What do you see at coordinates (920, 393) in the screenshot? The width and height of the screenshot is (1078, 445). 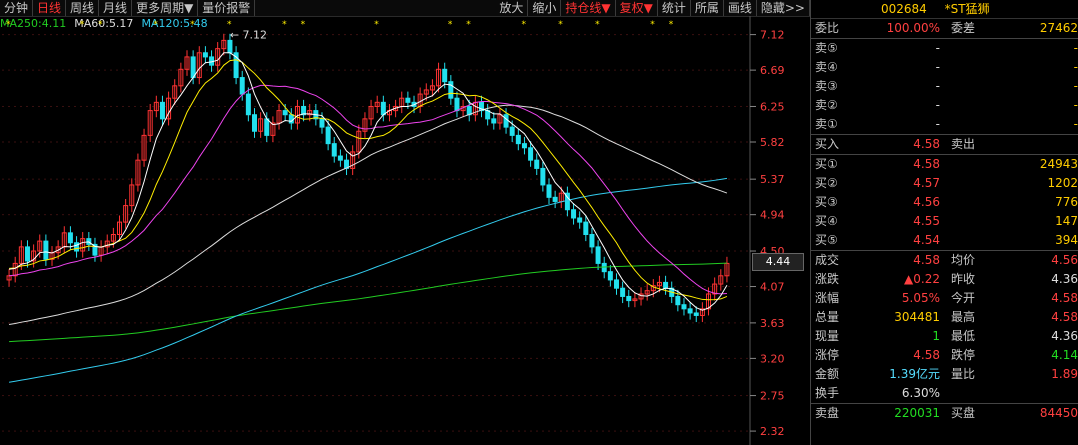 I see `stat-value: 6.30%` at bounding box center [920, 393].